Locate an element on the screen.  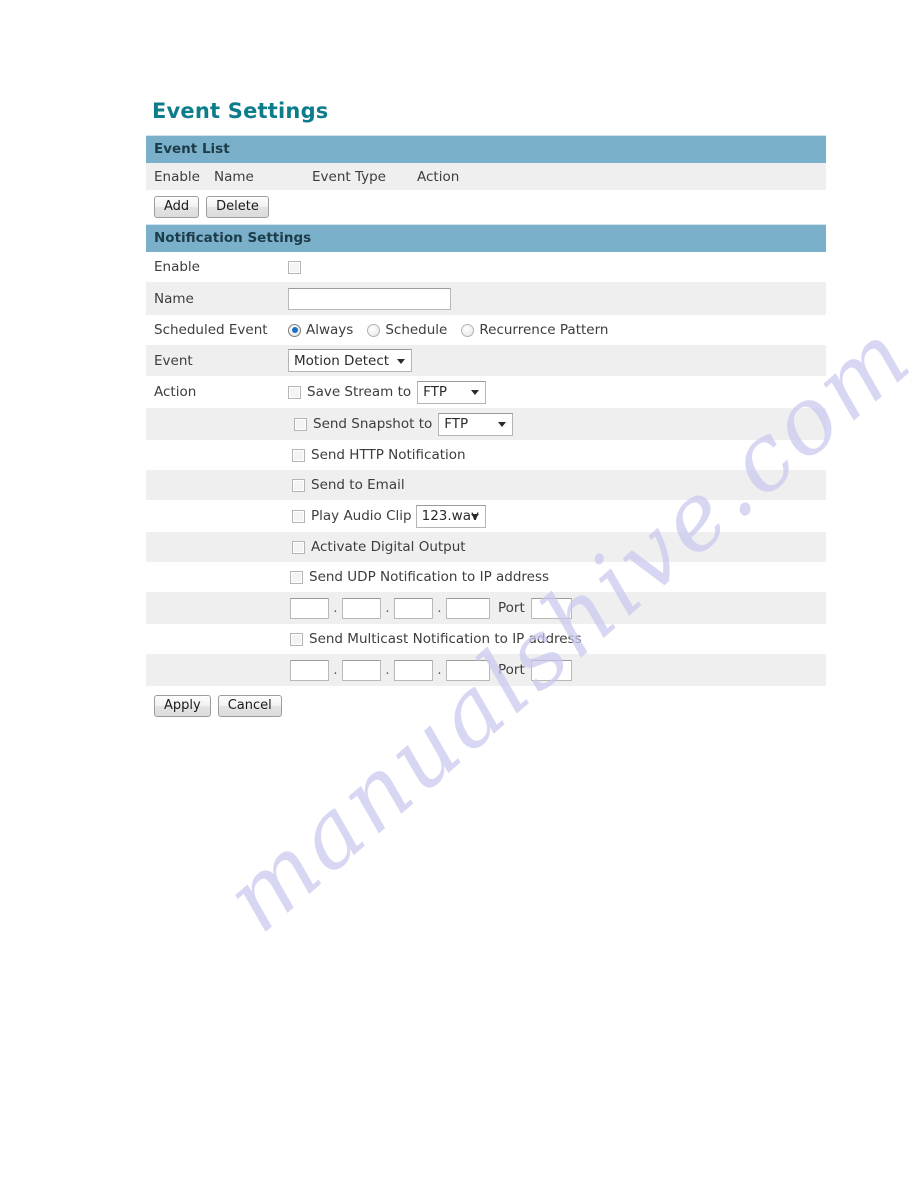
row-action-activate-digital-output: Activate Digital Output is located at coordinates (486, 547).